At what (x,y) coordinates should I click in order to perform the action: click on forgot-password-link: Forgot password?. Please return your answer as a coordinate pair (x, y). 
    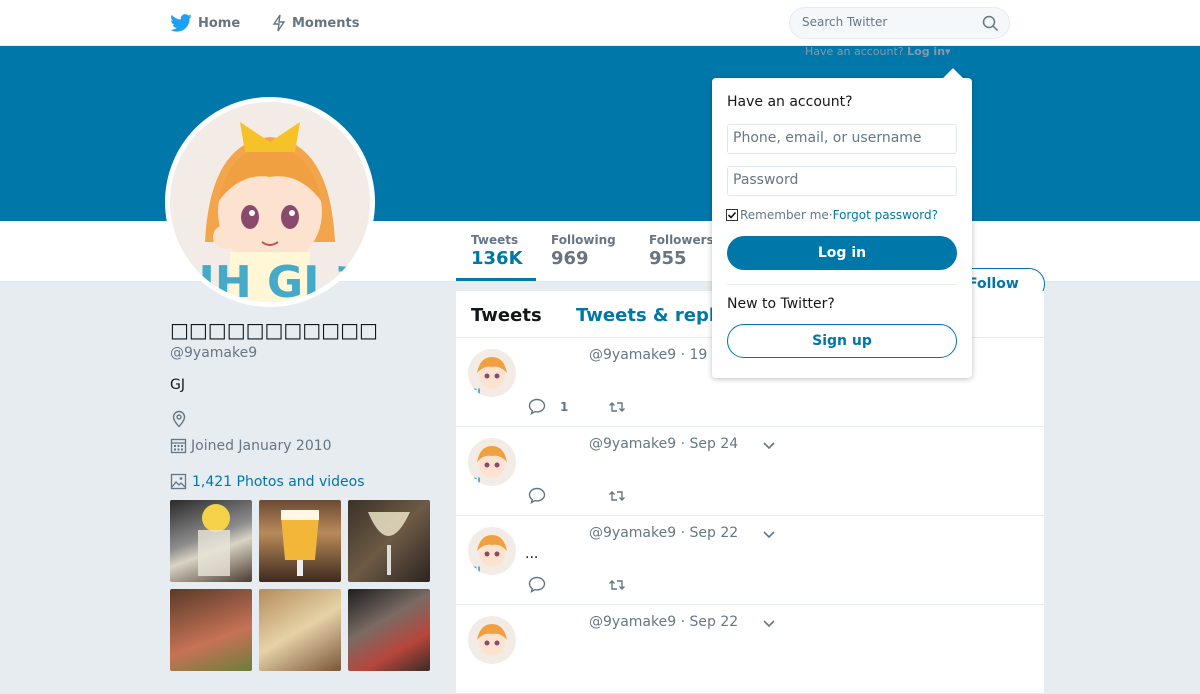
    Looking at the image, I should click on (885, 215).